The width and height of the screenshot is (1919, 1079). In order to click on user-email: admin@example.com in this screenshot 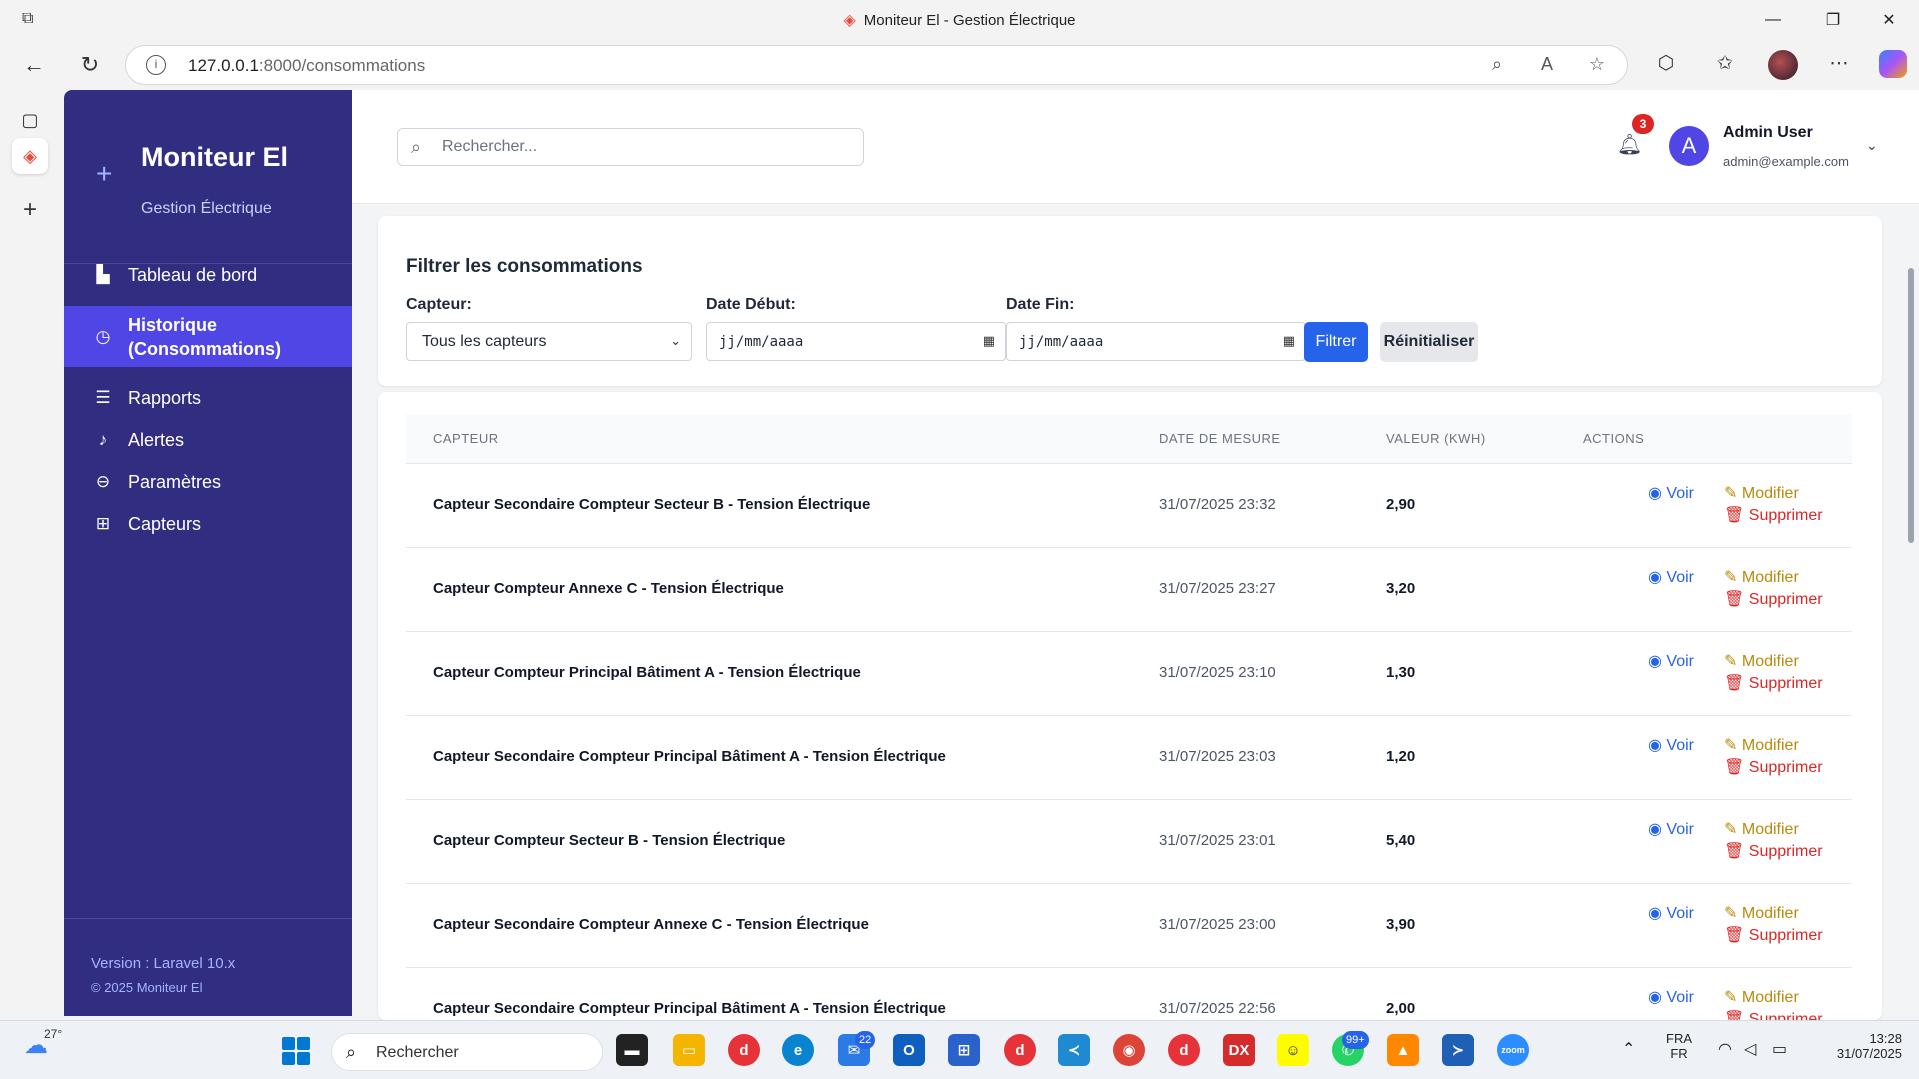, I will do `click(1786, 161)`.